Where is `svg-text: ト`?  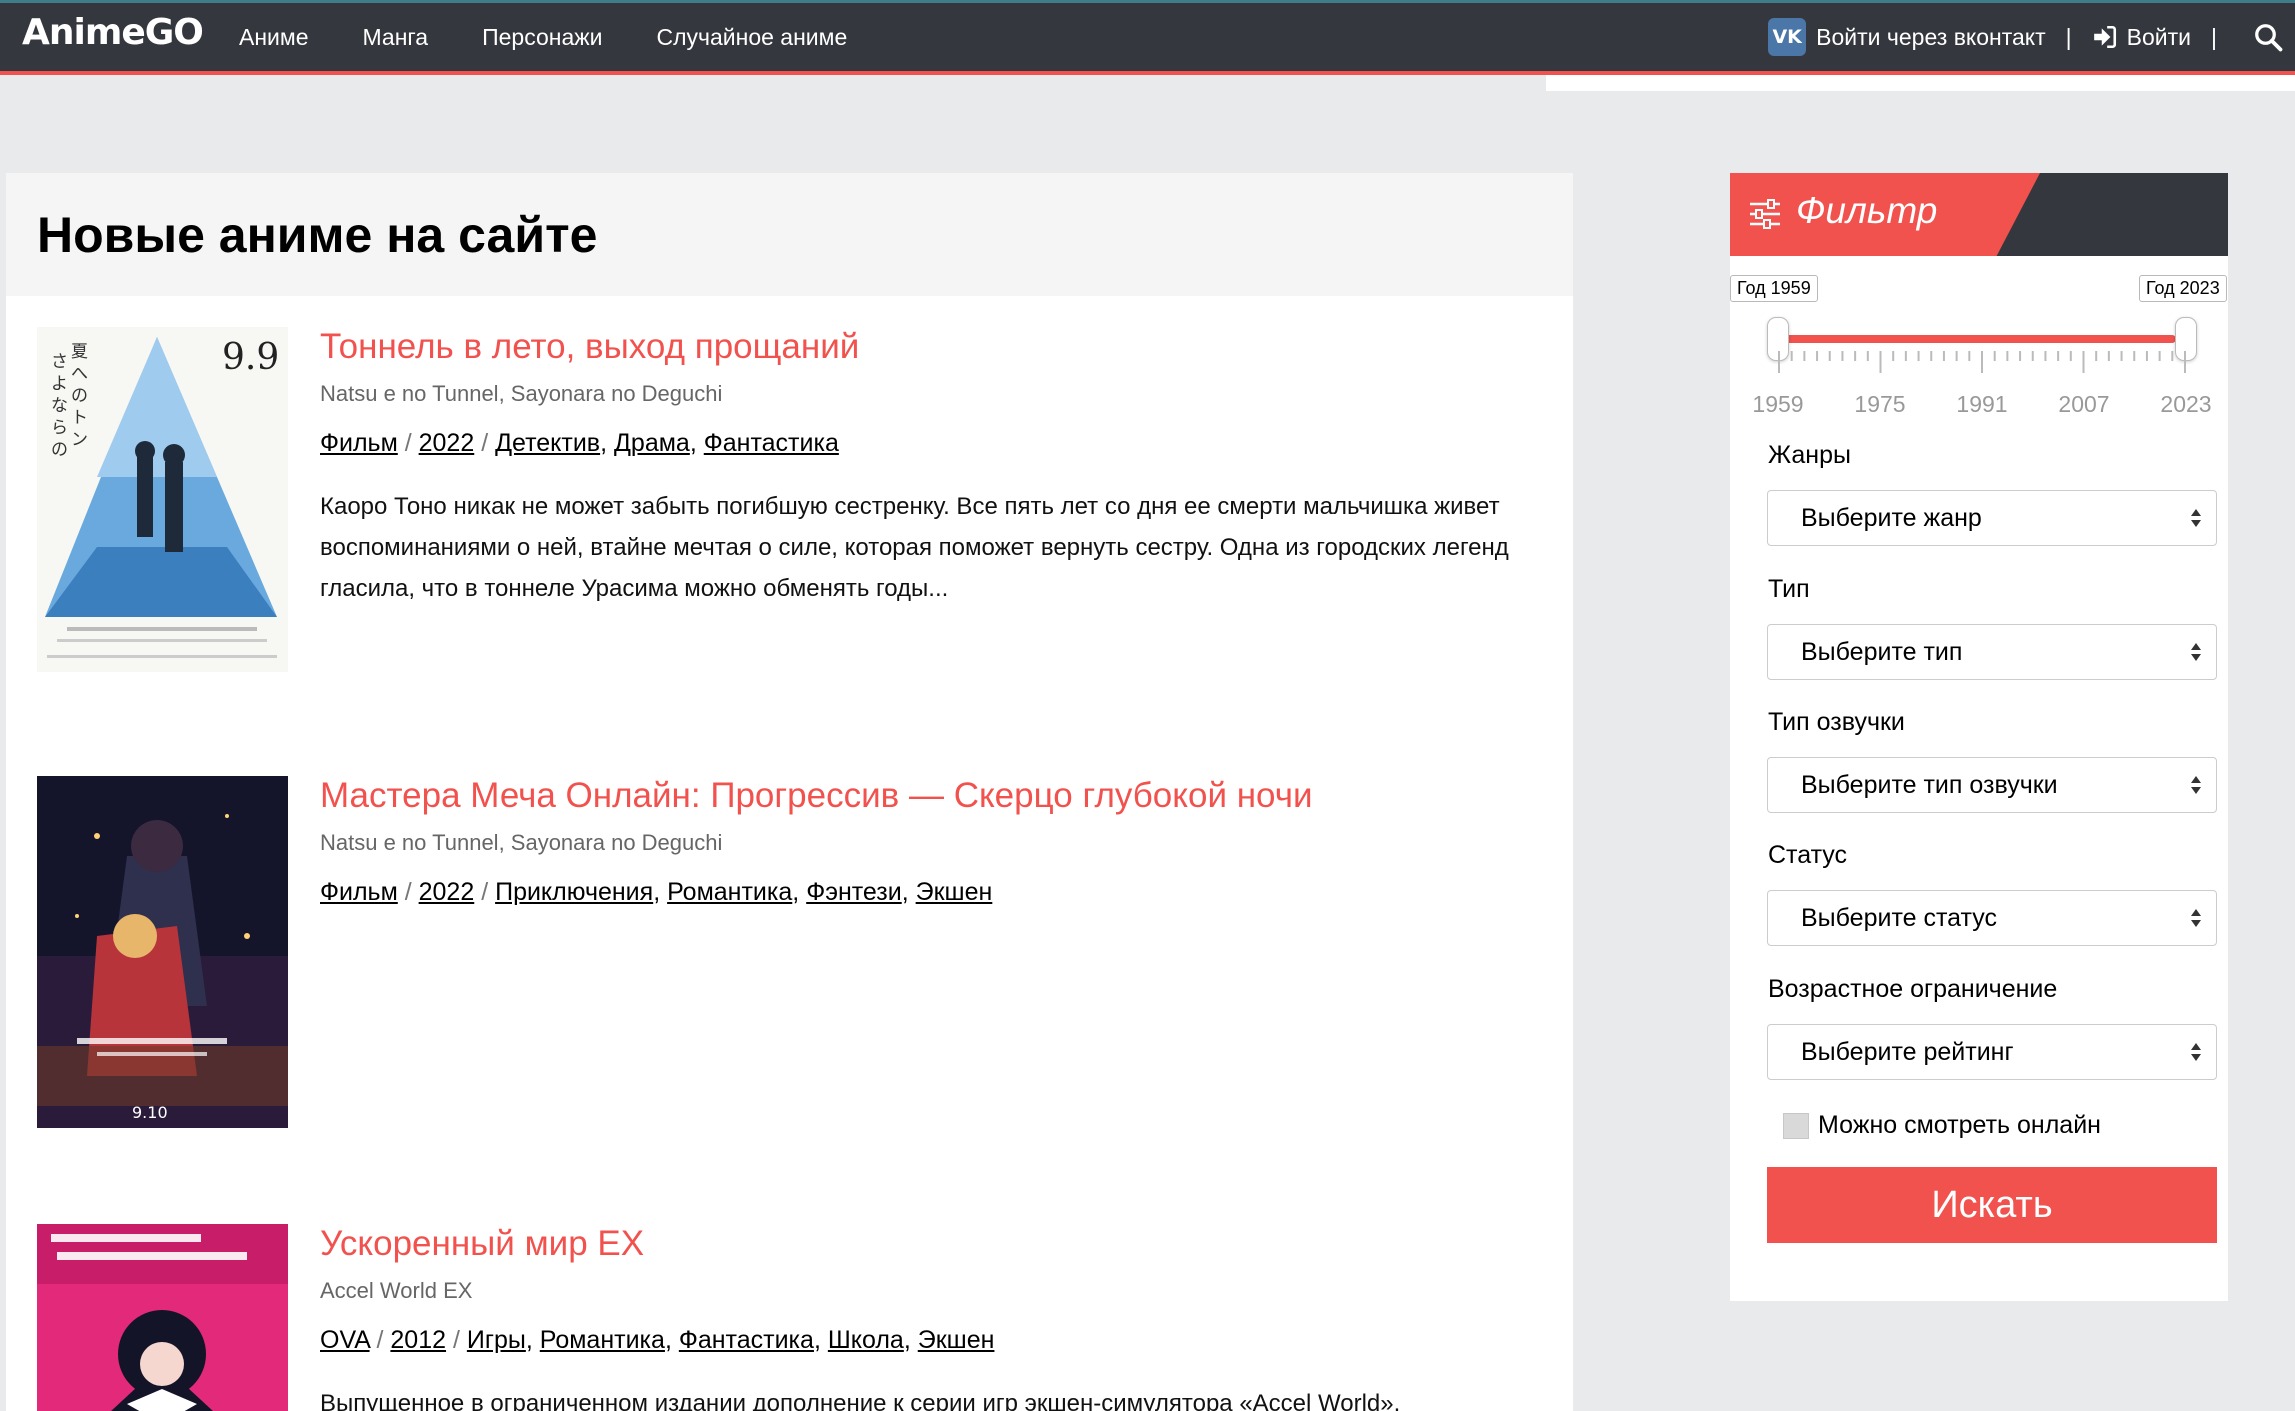
svg-text: ト is located at coordinates (79, 418).